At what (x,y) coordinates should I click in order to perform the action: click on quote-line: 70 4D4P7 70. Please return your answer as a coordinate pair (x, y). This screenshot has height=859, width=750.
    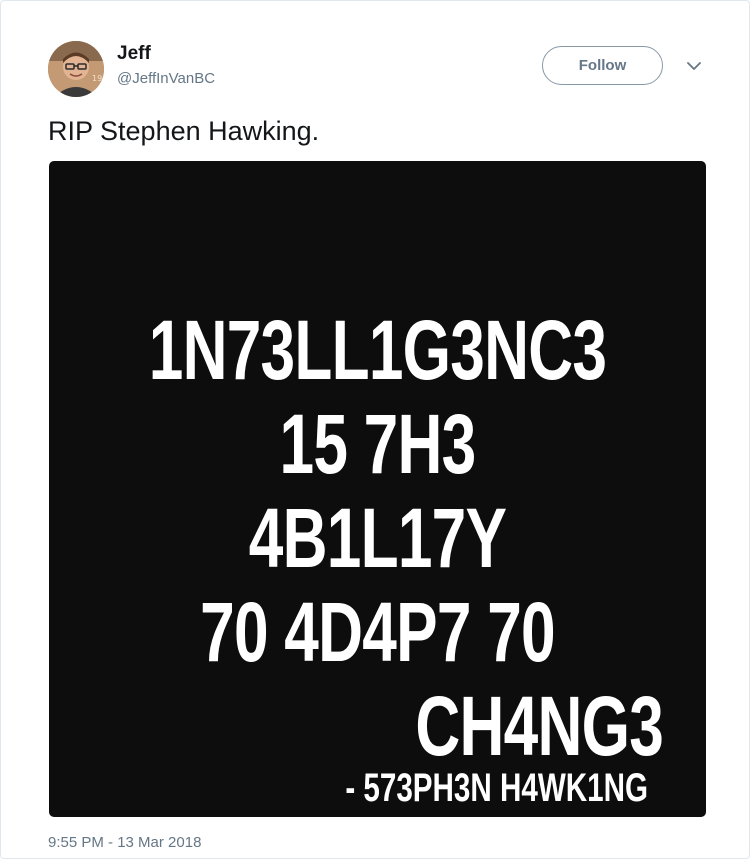
    Looking at the image, I should click on (377, 632).